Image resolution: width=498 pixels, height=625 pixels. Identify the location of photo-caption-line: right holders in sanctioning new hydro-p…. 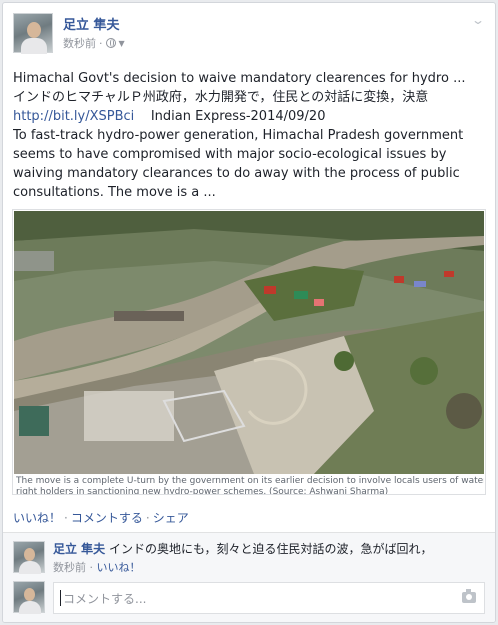
(202, 491).